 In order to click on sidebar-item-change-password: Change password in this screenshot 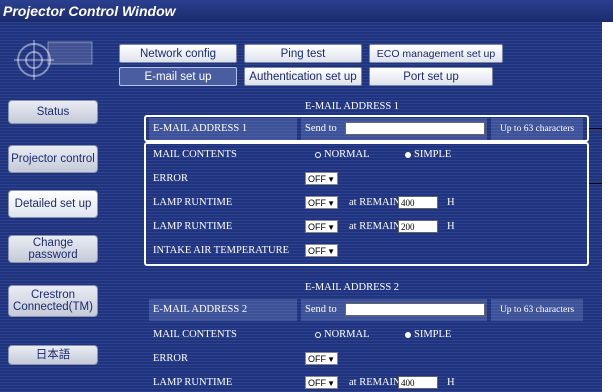, I will do `click(53, 249)`.